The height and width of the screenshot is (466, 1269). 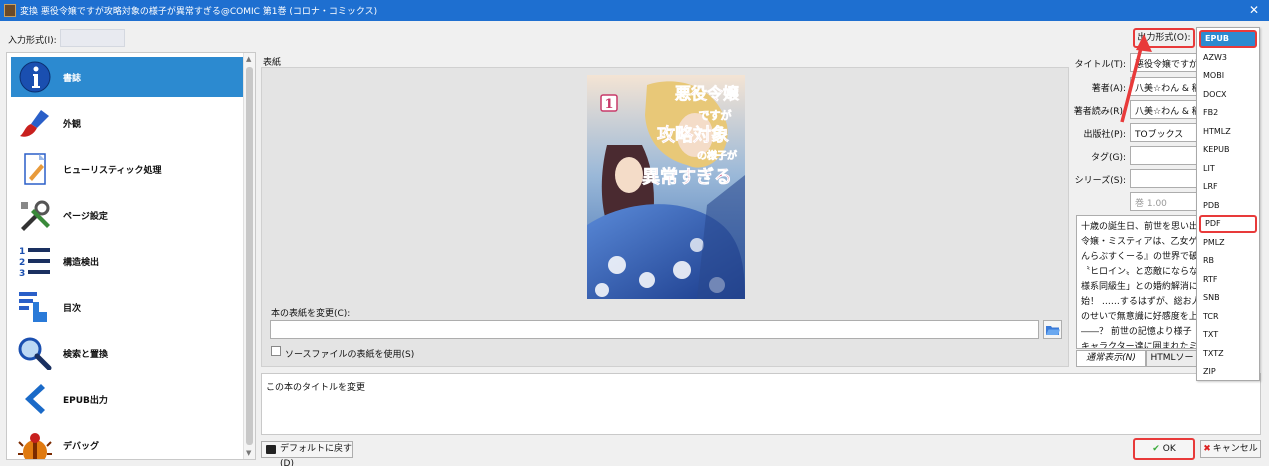 I want to click on ok-label: OK, so click(x=1169, y=449).